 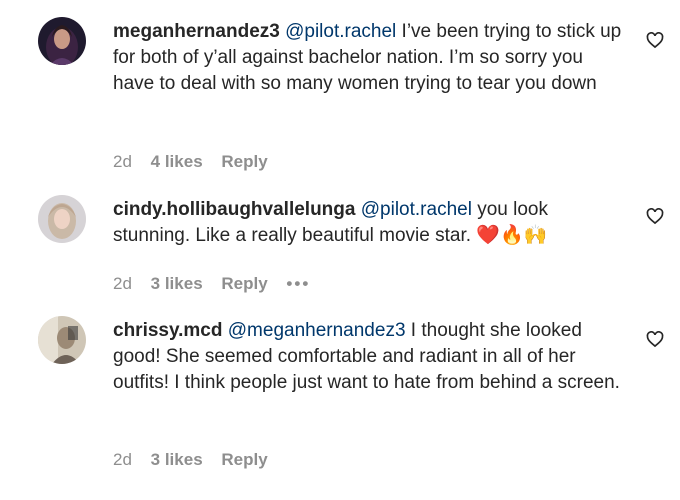 I want to click on comment-meta: 2d 3 likes Reply •••, so click(x=218, y=284).